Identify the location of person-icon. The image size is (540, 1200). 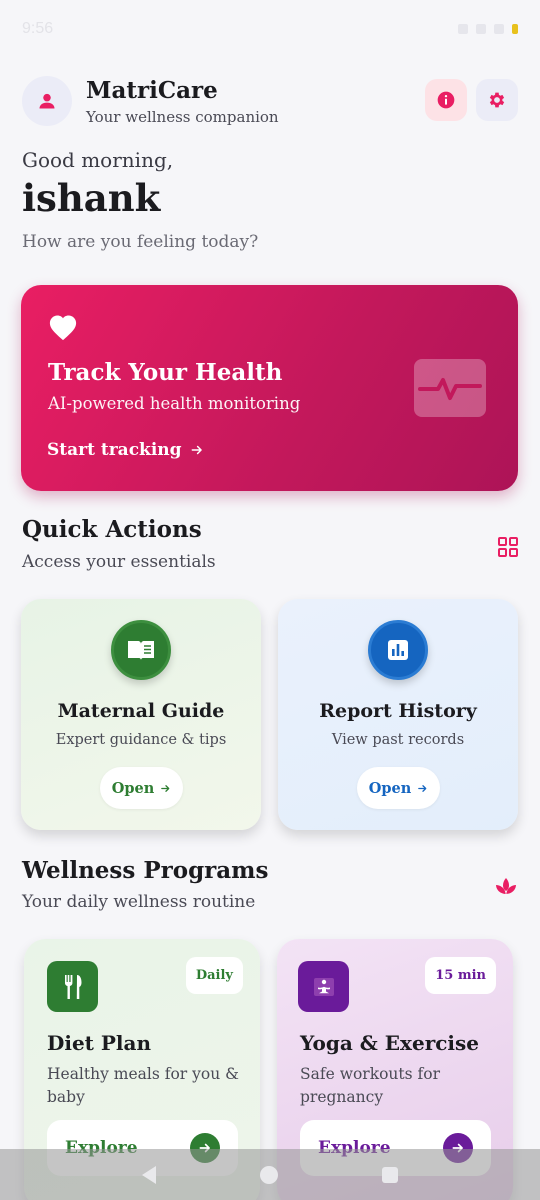
(47, 101).